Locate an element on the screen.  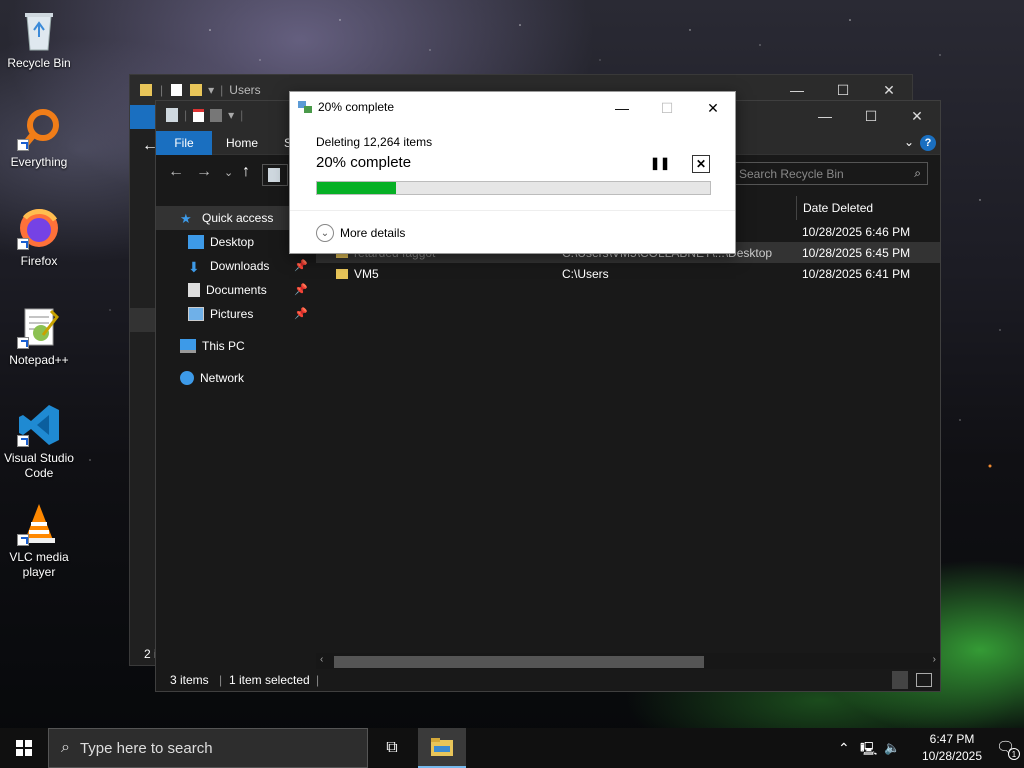
desktop-icon-firefox: Firefox is located at coordinates (39, 237).